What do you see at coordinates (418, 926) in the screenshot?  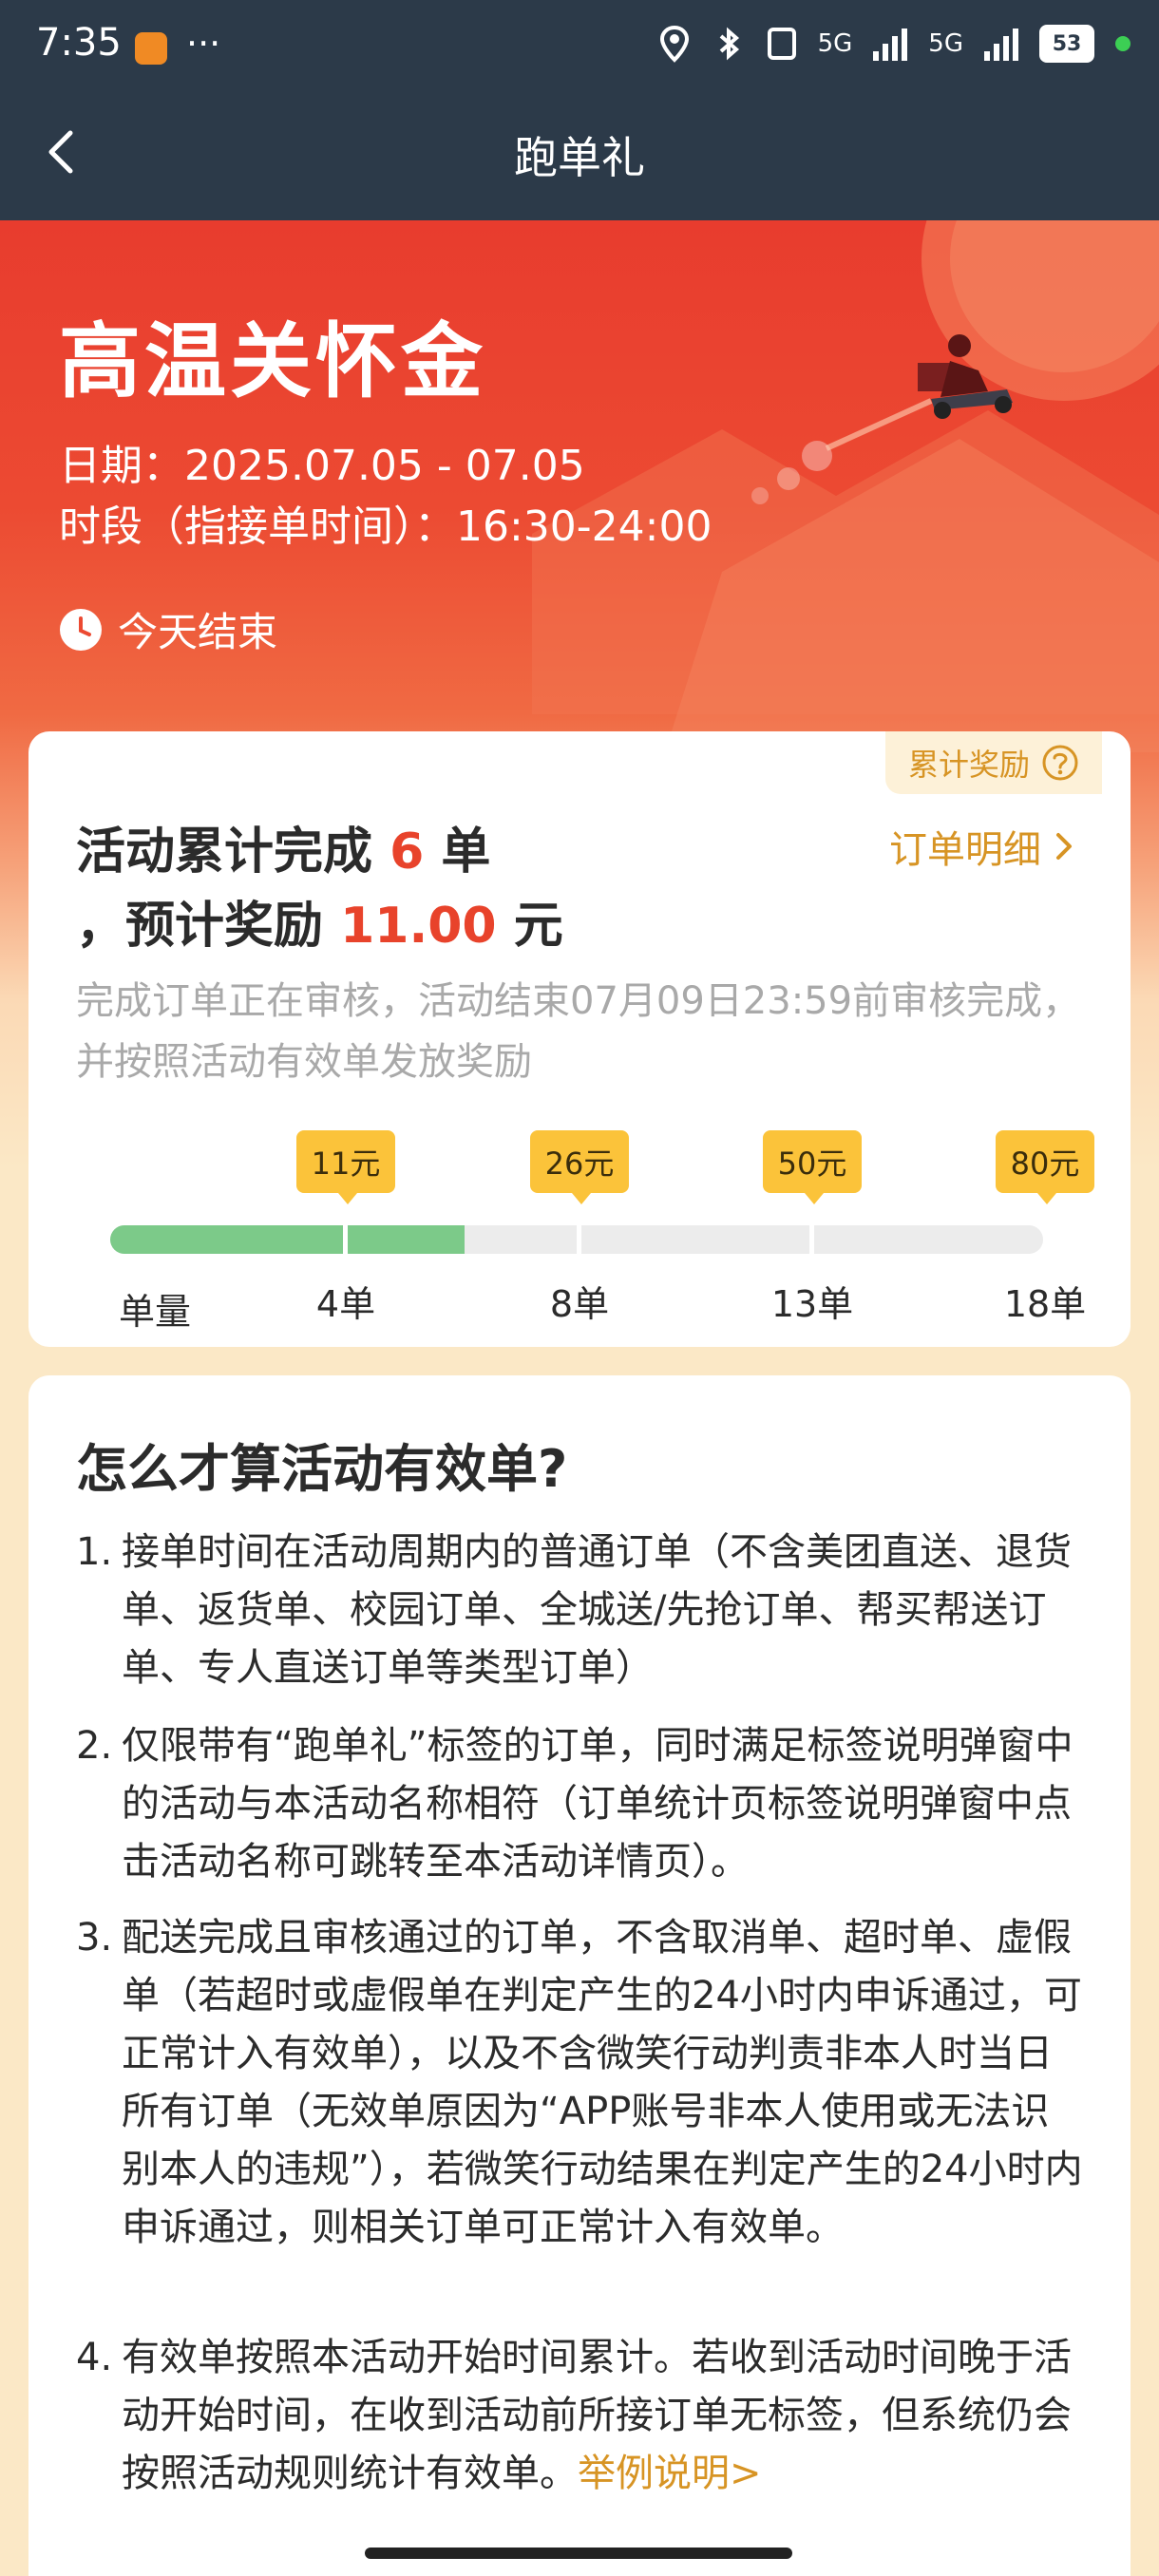 I see `reward-amount: 11.00` at bounding box center [418, 926].